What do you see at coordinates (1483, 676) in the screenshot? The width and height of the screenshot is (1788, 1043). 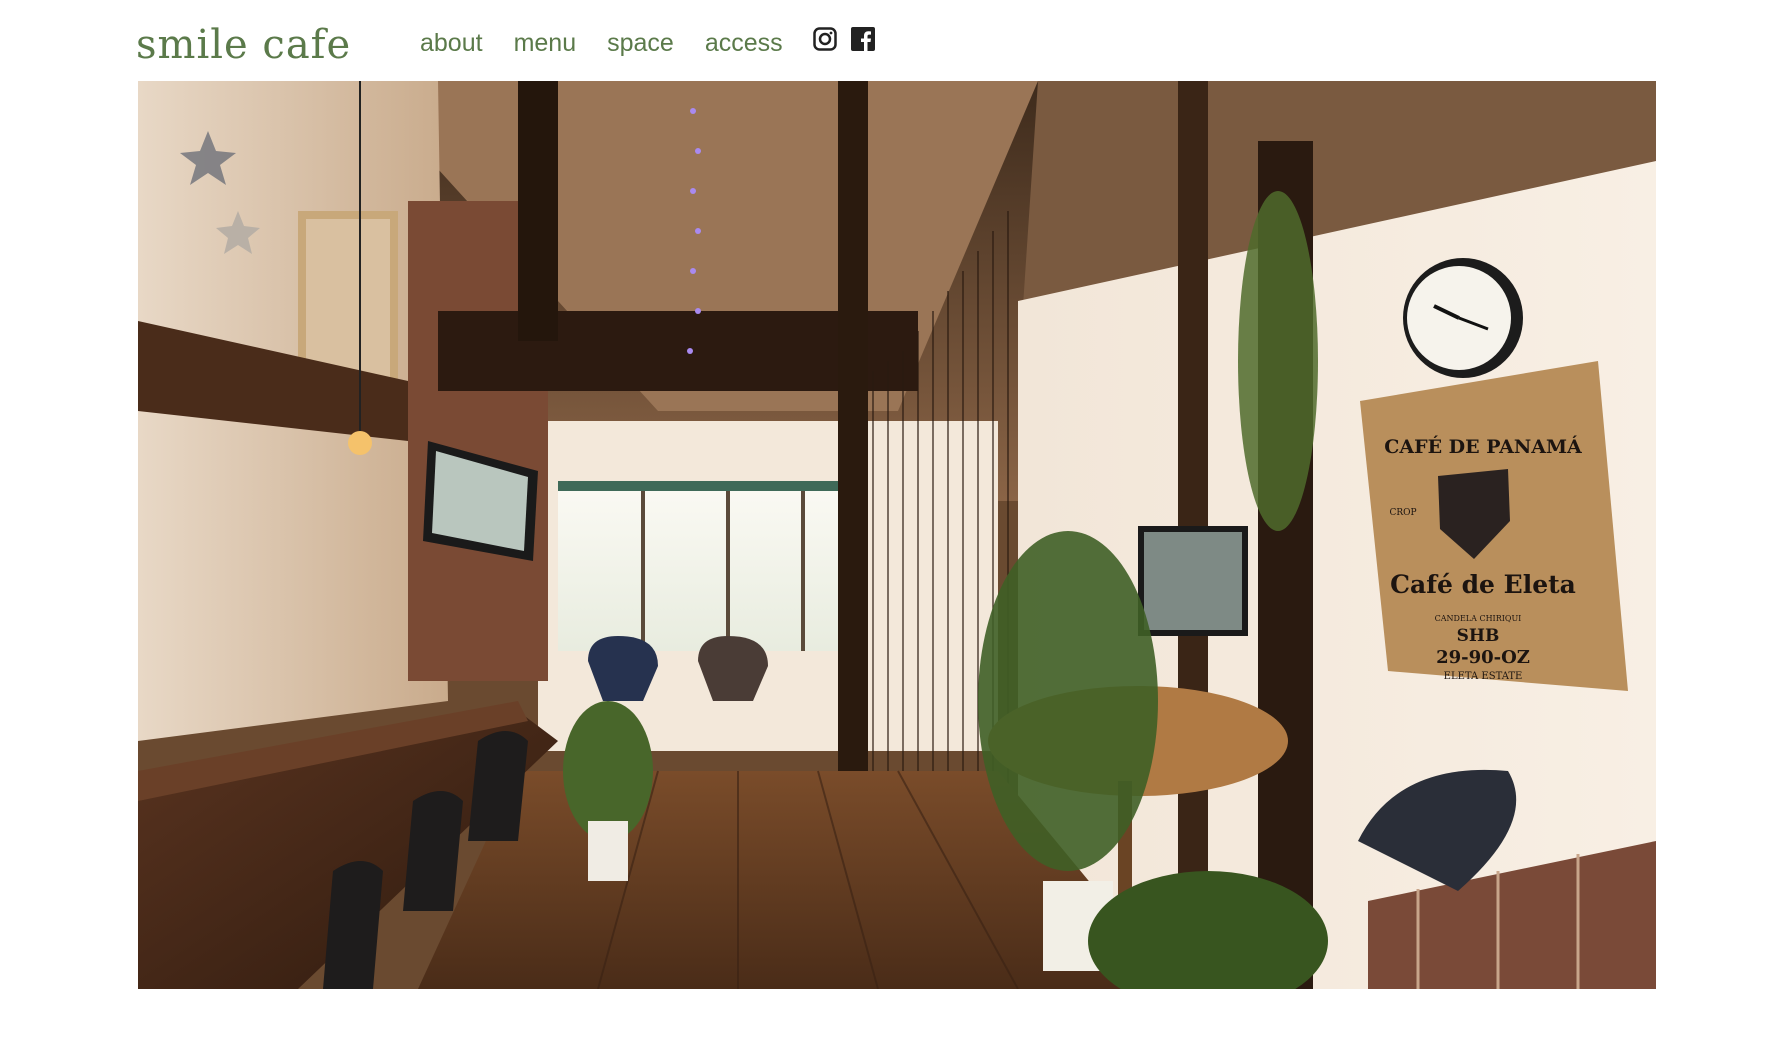 I see `sack-estate: ELETA ESTATE` at bounding box center [1483, 676].